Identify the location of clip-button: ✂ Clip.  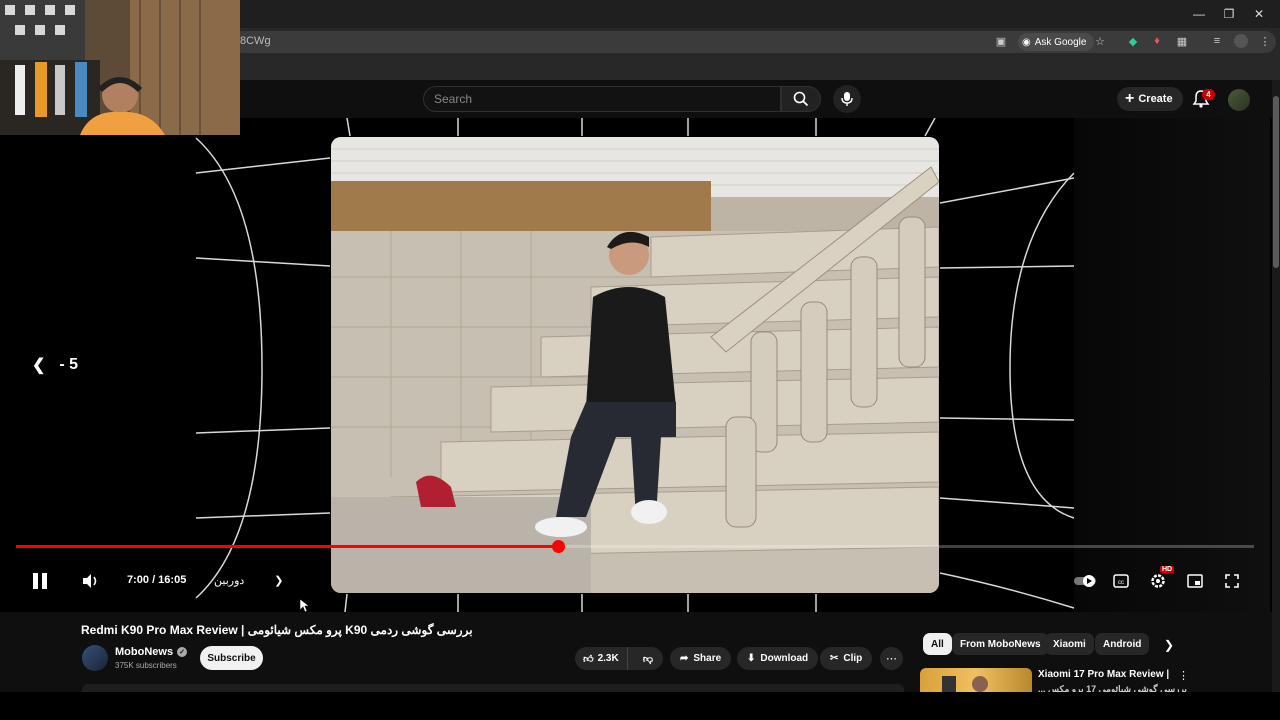
(846, 658).